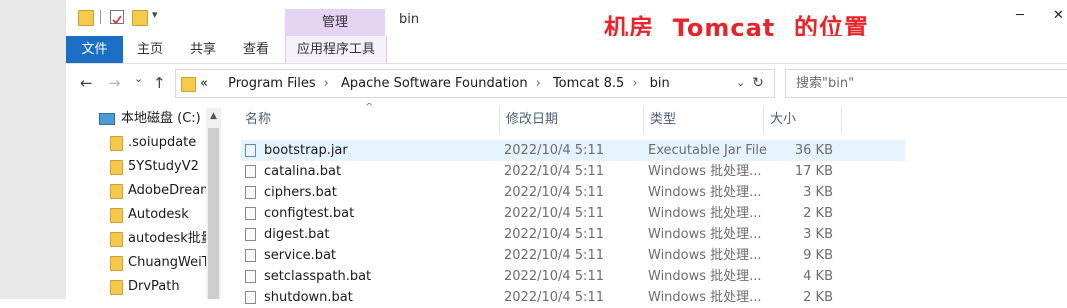 The image size is (1067, 308). Describe the element at coordinates (33, 149) in the screenshot. I see `background-edge` at that location.